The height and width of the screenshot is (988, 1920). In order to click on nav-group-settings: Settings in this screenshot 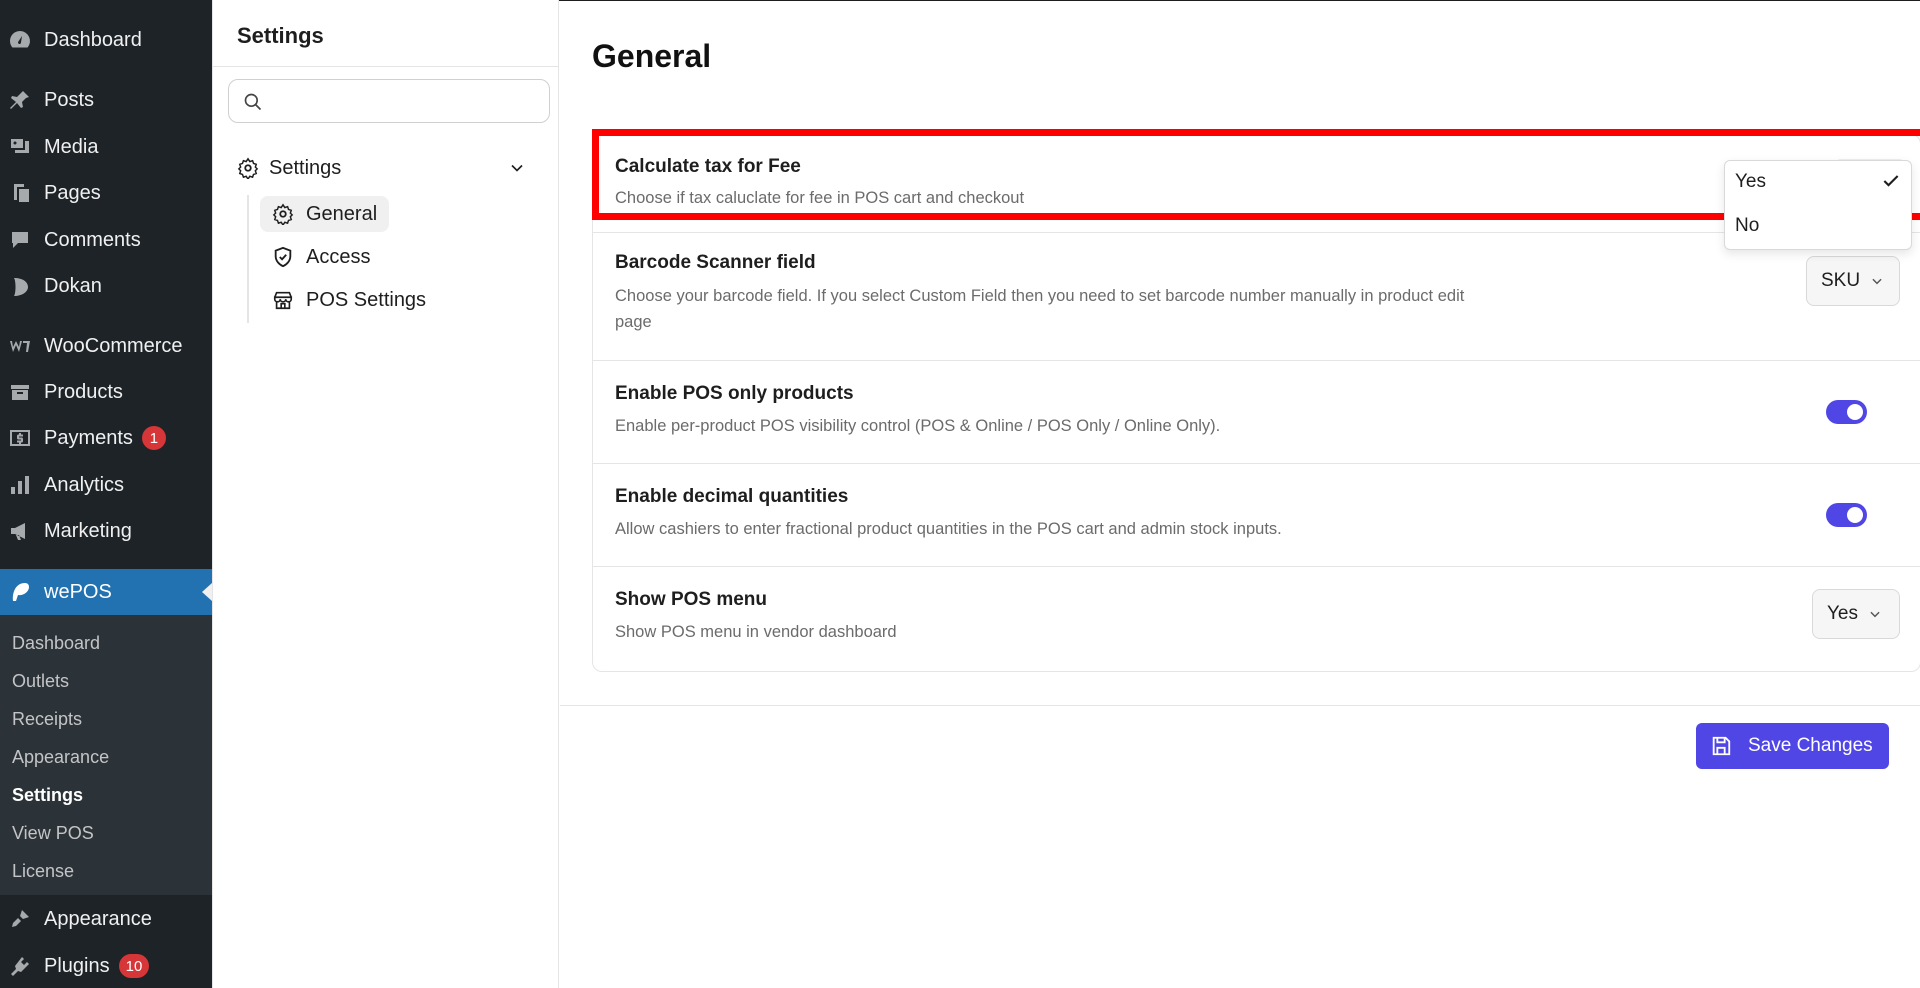, I will do `click(387, 168)`.